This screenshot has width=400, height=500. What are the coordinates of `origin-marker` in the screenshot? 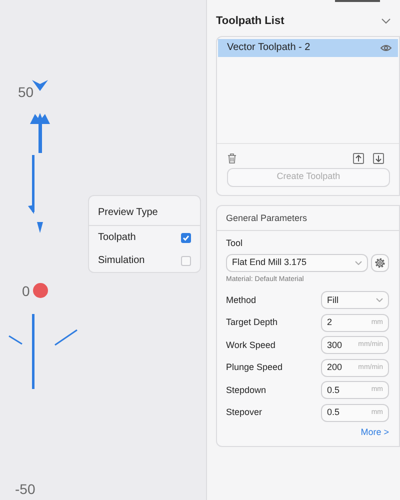 It's located at (40, 290).